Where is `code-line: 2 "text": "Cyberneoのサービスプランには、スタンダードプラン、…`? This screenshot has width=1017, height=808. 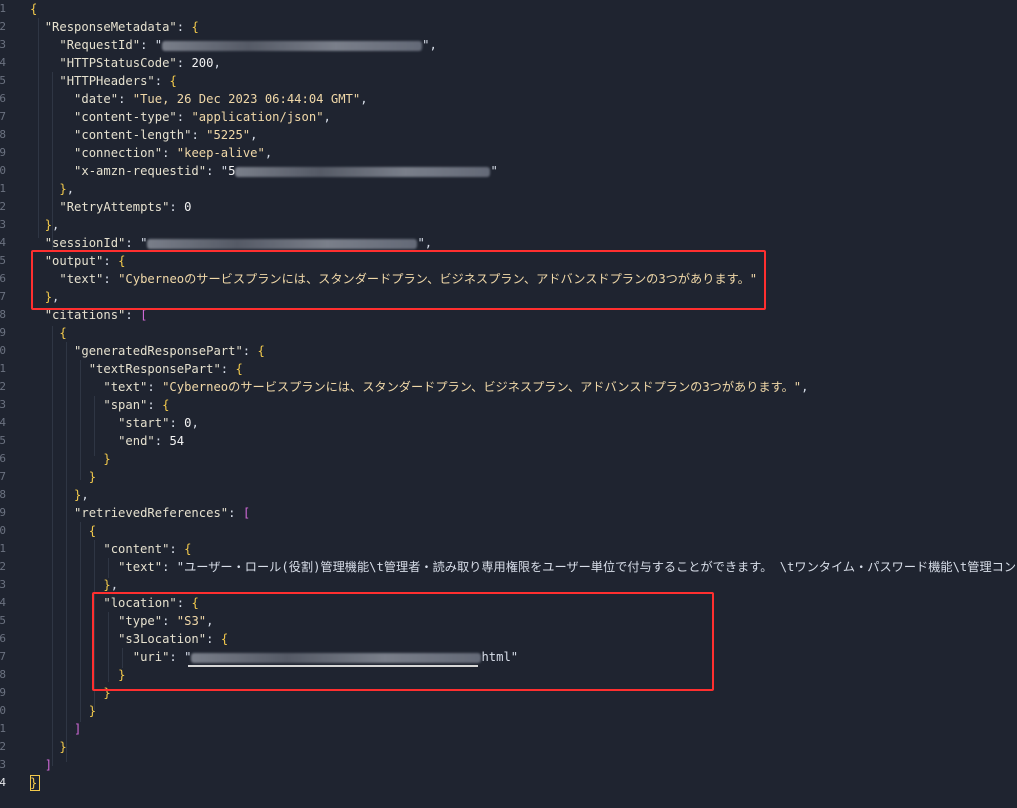 code-line: 2 "text": "Cyberneoのサービスプランには、スタンダードプラン、… is located at coordinates (508, 387).